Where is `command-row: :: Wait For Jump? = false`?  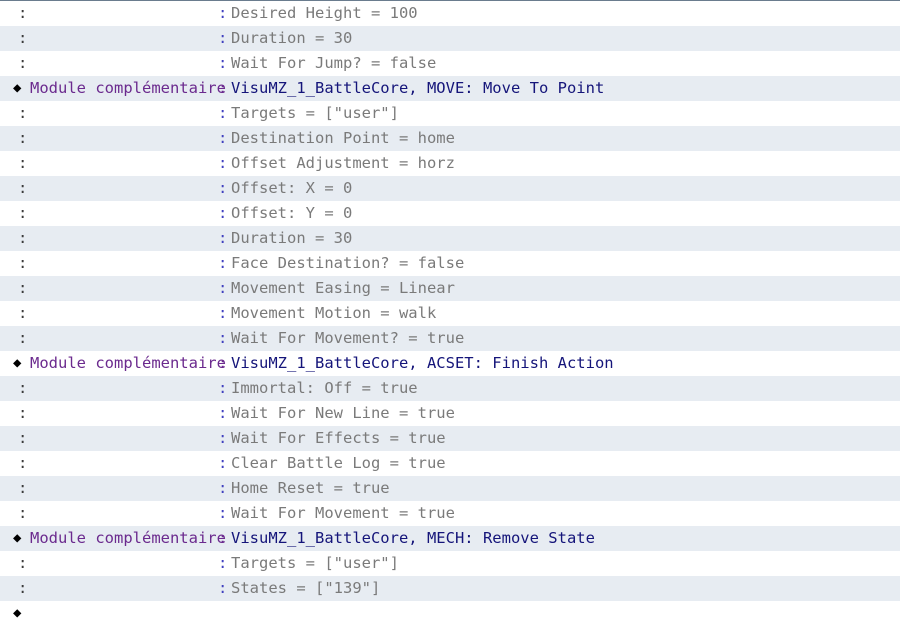 command-row: :: Wait For Jump? = false is located at coordinates (450, 63).